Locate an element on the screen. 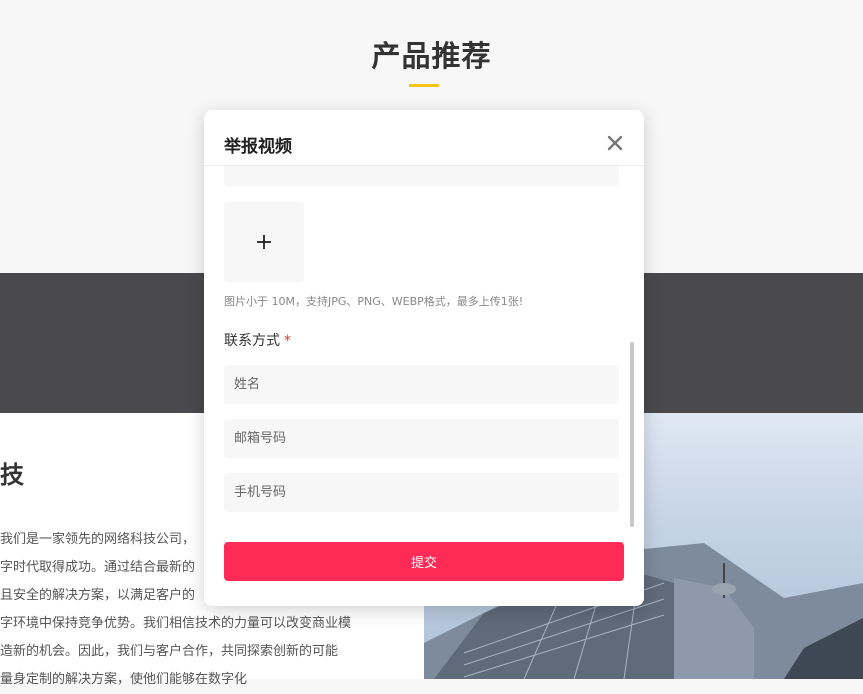 The height and width of the screenshot is (694, 863). submit-button: 提交 is located at coordinates (424, 561).